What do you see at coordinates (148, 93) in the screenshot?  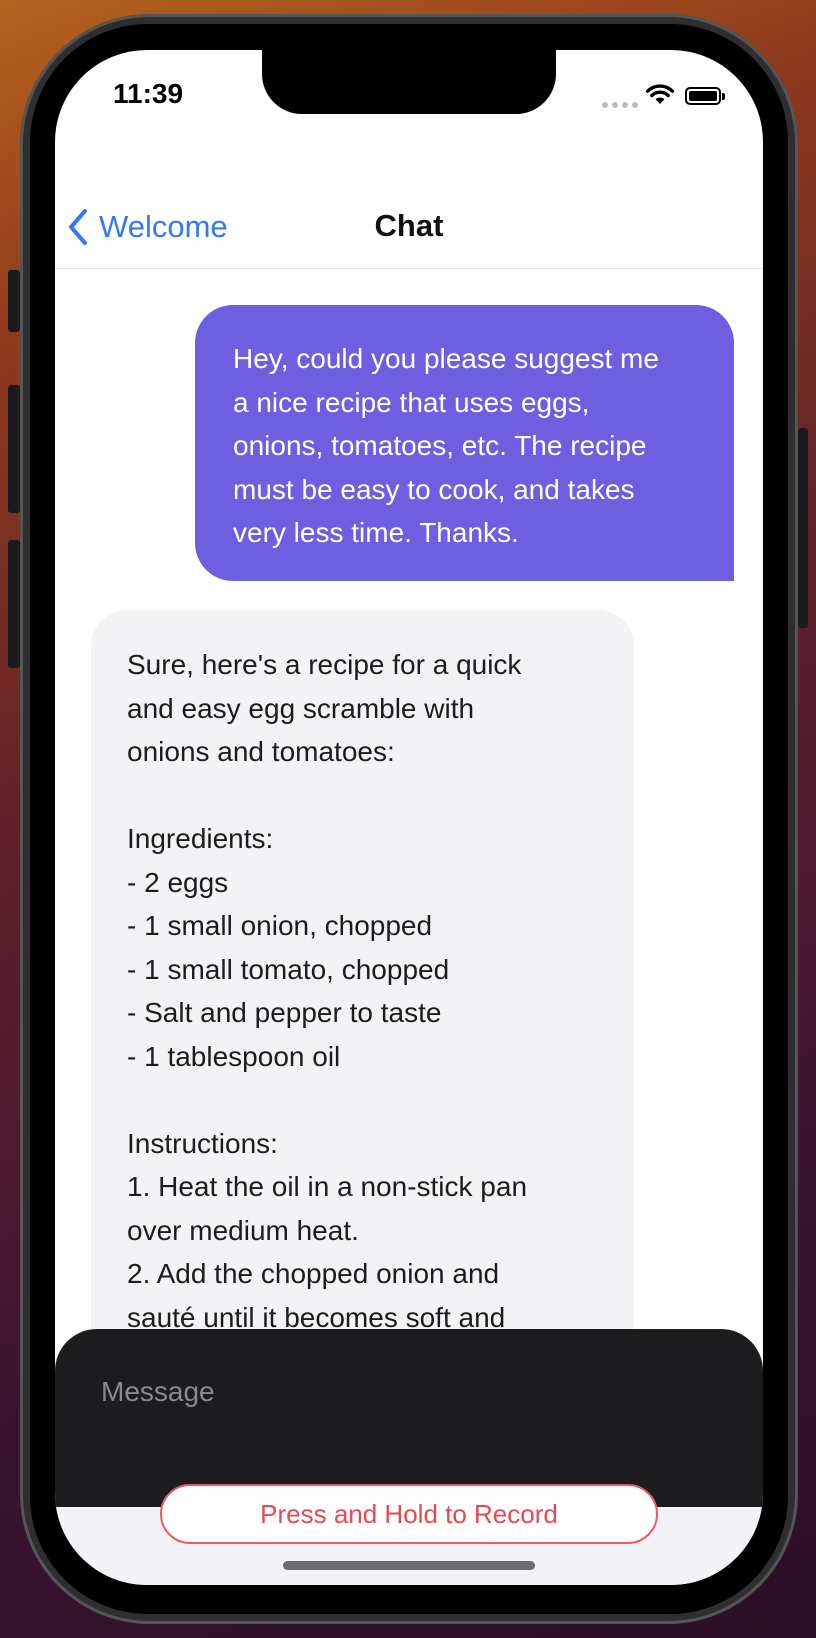 I see `status-time: 11:39` at bounding box center [148, 93].